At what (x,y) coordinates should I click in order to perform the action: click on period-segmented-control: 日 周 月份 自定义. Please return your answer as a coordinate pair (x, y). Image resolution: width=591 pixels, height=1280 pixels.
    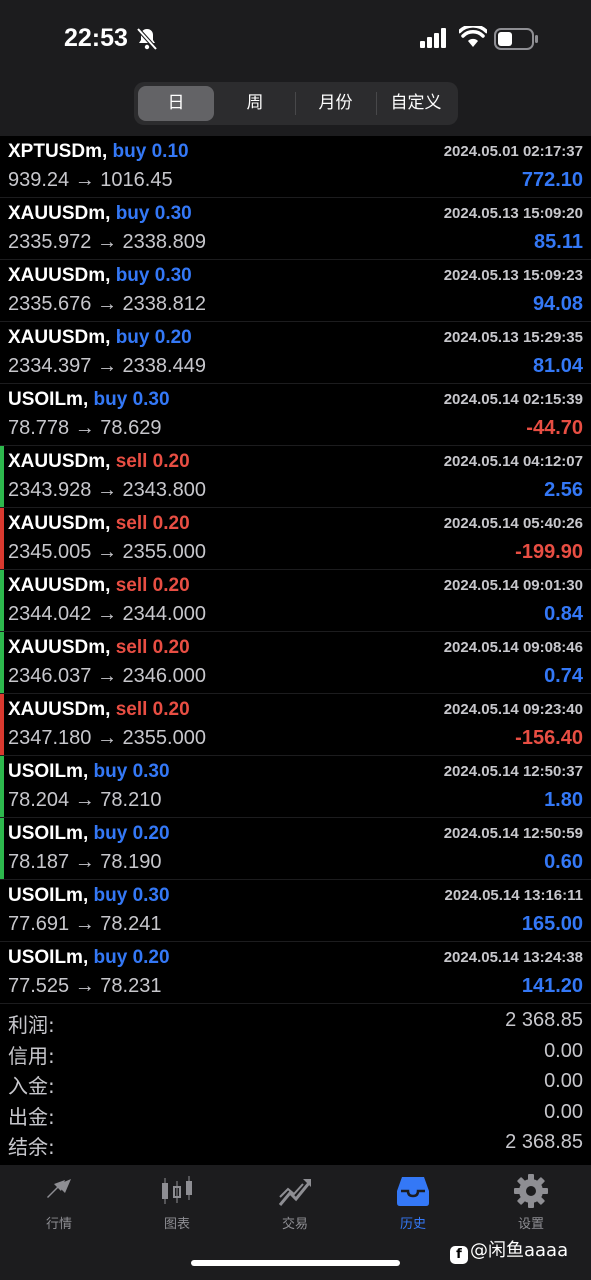
    Looking at the image, I should click on (296, 103).